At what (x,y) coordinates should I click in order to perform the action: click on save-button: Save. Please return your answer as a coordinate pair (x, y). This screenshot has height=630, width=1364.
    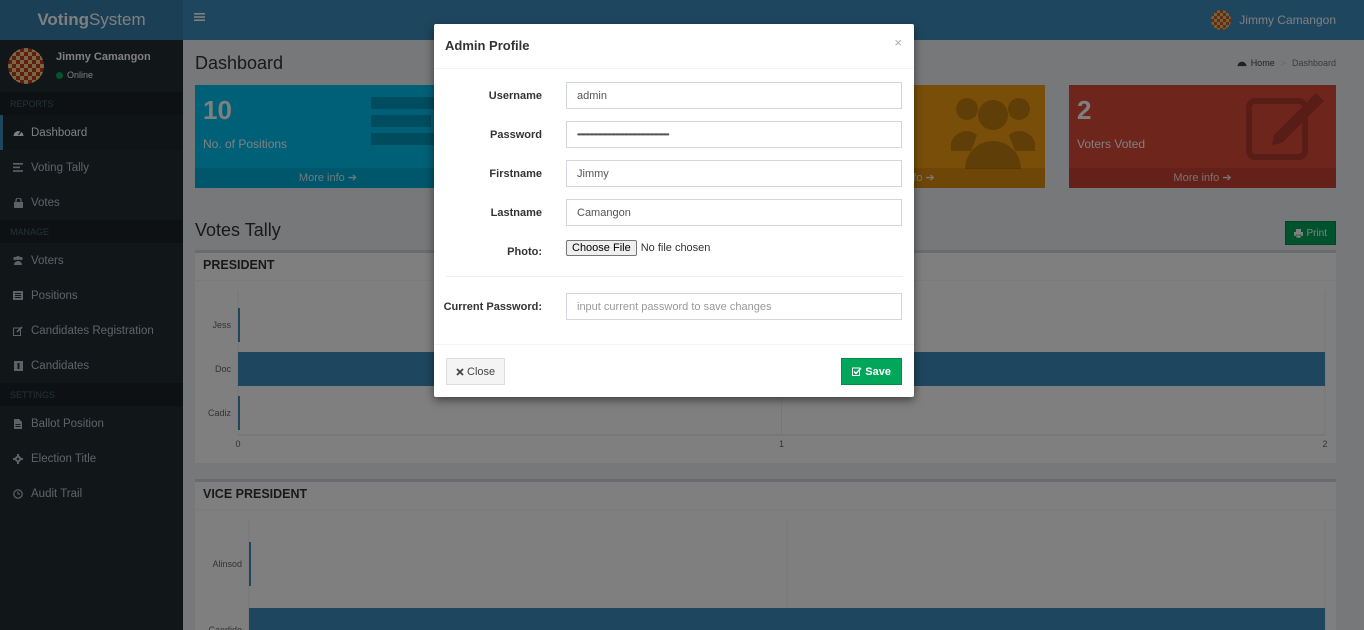
    Looking at the image, I should click on (871, 371).